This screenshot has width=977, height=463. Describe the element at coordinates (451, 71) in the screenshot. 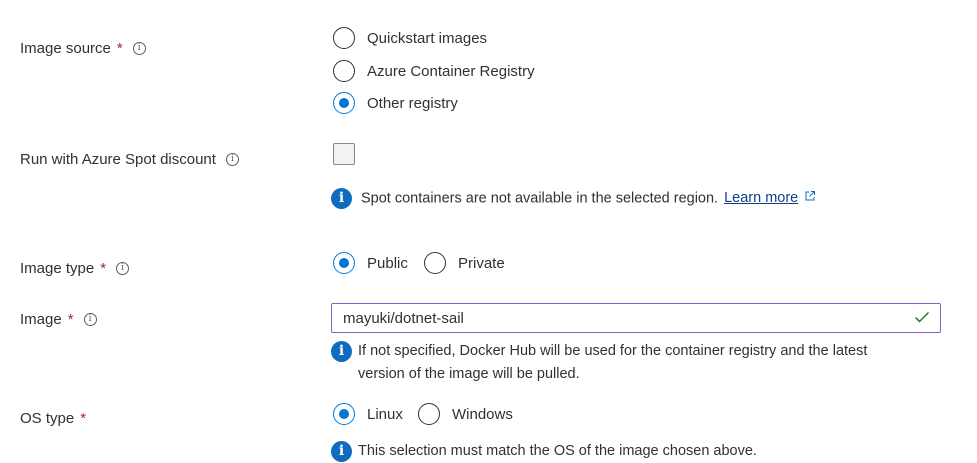

I see `radio-label: Azure Container Registry` at that location.